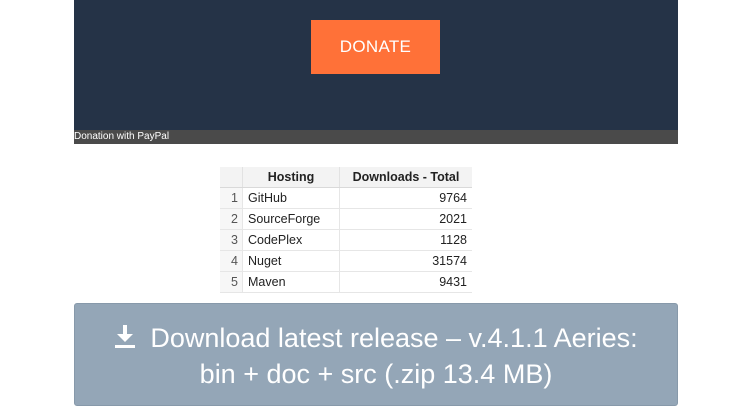  Describe the element at coordinates (375, 47) in the screenshot. I see `donate-button: DONATE` at that location.